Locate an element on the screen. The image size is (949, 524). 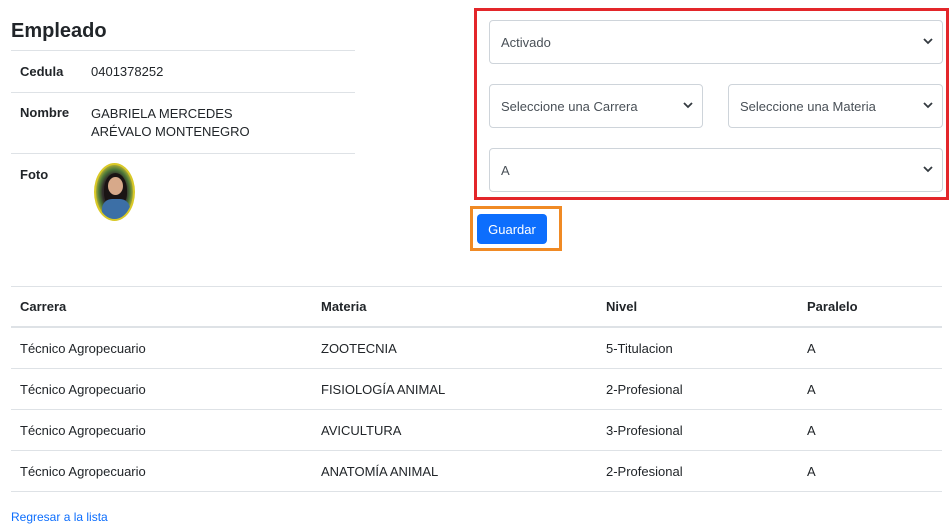
back-to-list-link: Regresar a la lista is located at coordinates (59, 517).